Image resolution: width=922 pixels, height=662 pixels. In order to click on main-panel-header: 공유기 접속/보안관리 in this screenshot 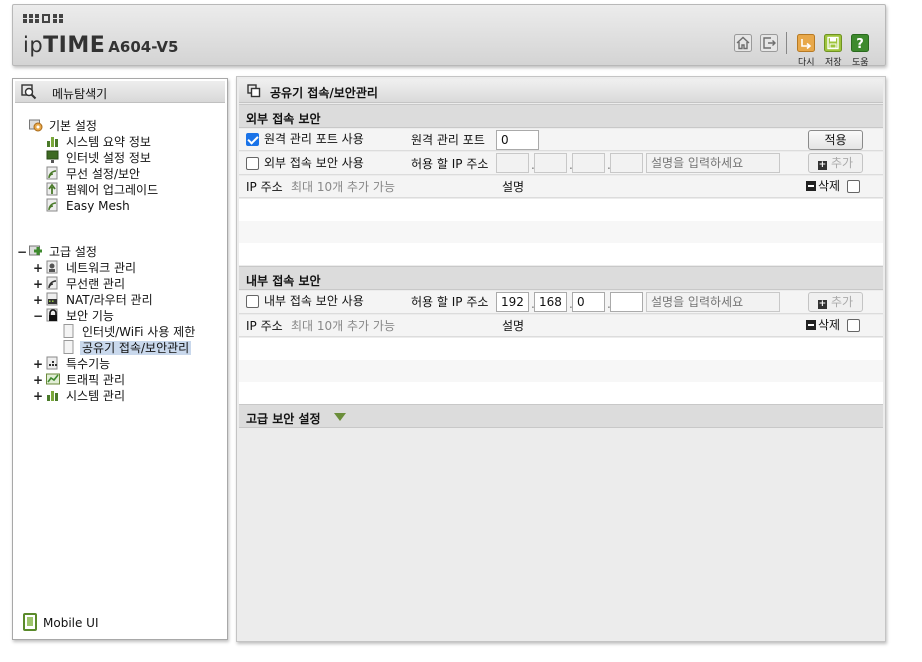, I will do `click(561, 91)`.